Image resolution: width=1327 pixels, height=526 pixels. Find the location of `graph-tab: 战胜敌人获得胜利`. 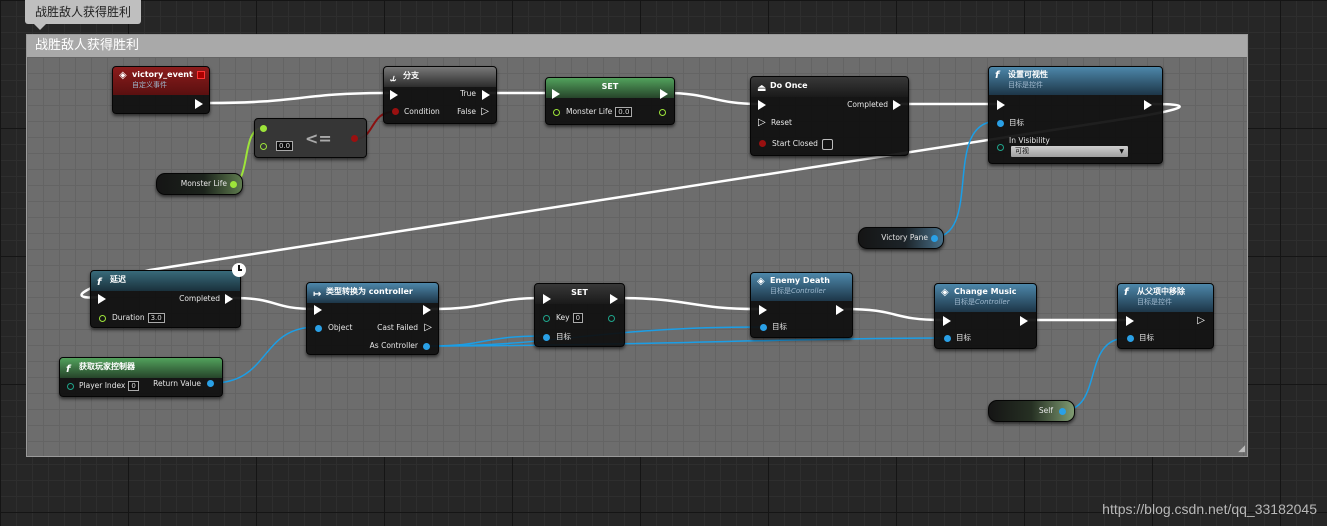

graph-tab: 战胜敌人获得胜利 is located at coordinates (83, 12).